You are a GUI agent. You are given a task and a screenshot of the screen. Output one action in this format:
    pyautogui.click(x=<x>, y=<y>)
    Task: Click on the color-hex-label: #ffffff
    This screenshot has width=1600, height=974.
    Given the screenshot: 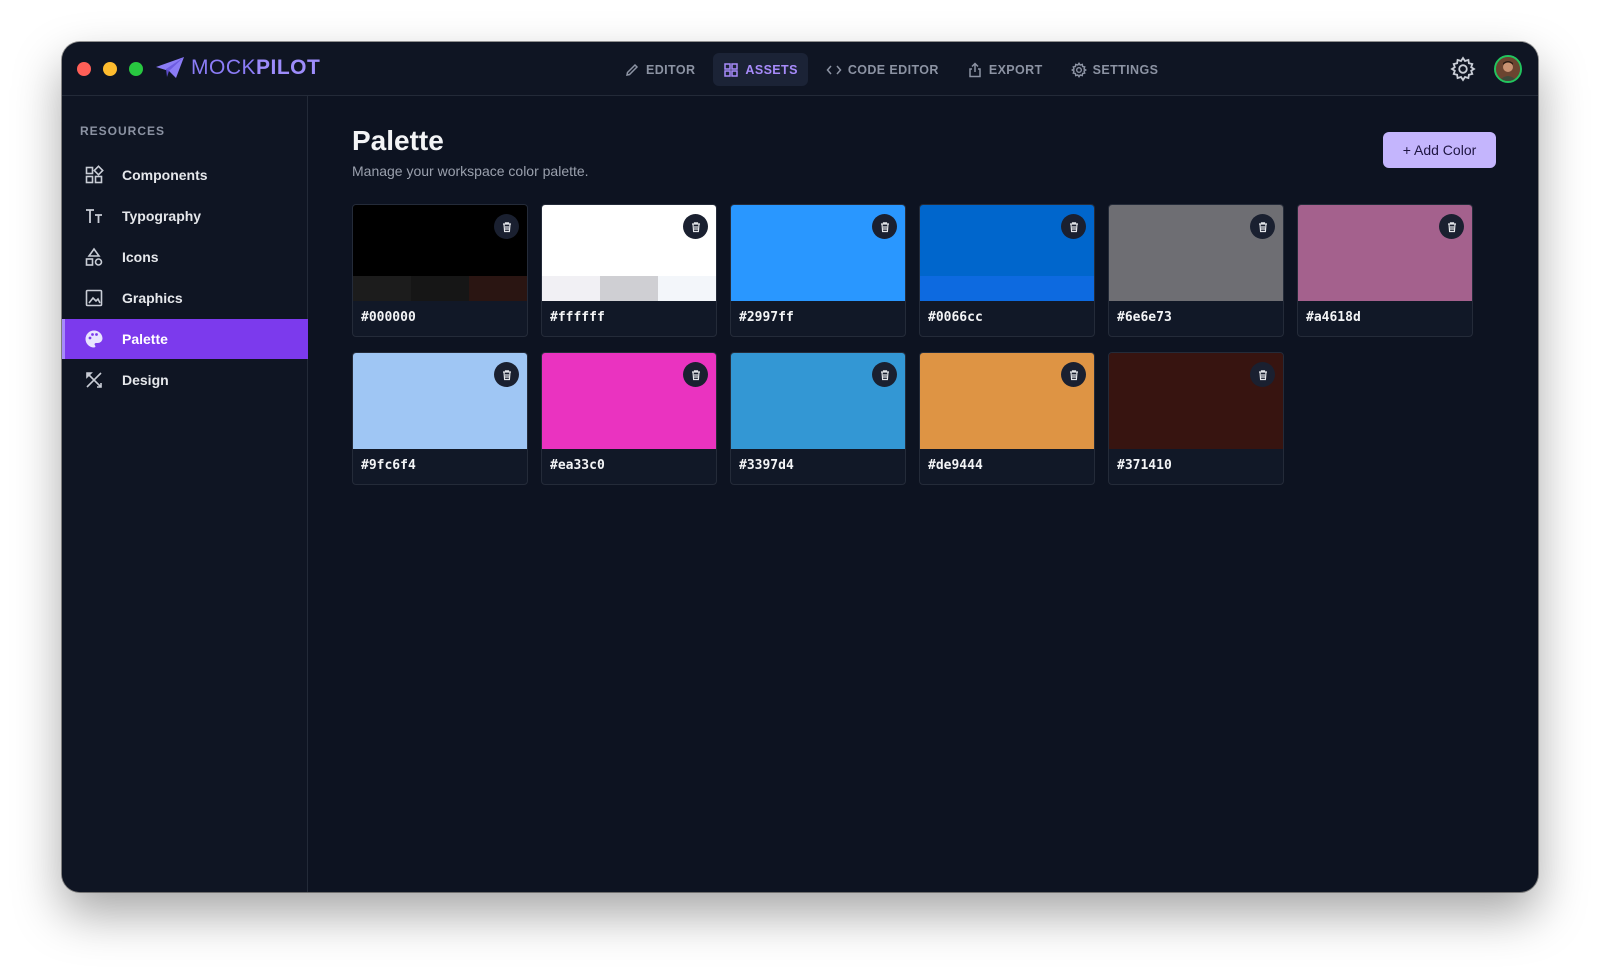 What is the action you would take?
    pyautogui.click(x=577, y=317)
    